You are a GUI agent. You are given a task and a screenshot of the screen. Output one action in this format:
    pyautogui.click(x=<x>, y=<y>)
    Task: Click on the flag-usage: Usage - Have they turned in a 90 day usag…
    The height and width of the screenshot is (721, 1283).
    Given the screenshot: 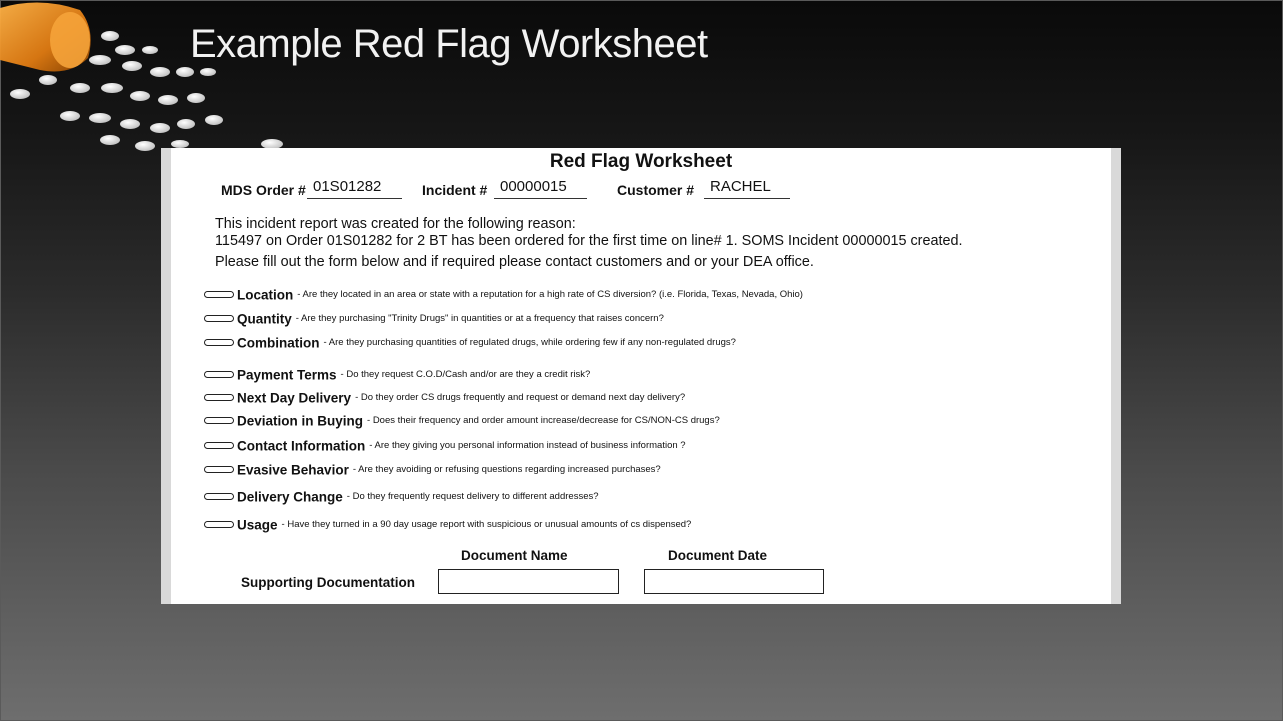 What is the action you would take?
    pyautogui.click(x=447, y=525)
    